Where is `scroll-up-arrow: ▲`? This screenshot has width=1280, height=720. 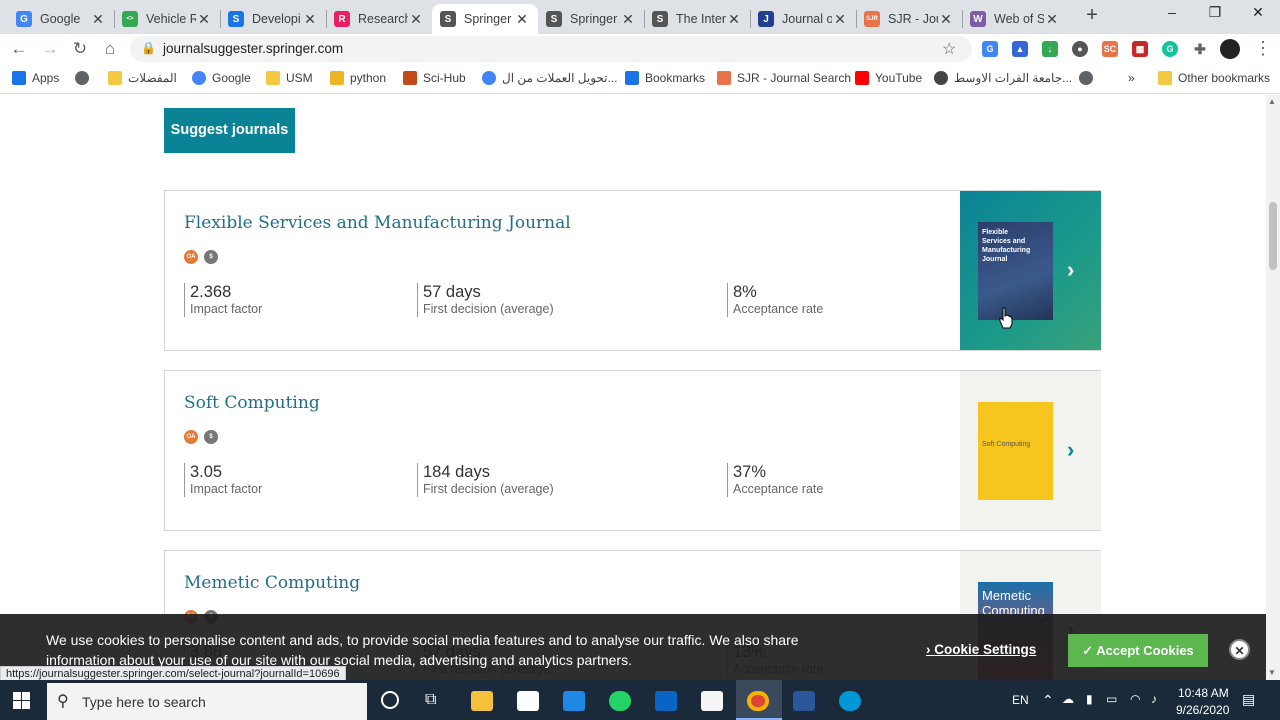 scroll-up-arrow: ▲ is located at coordinates (1272, 101).